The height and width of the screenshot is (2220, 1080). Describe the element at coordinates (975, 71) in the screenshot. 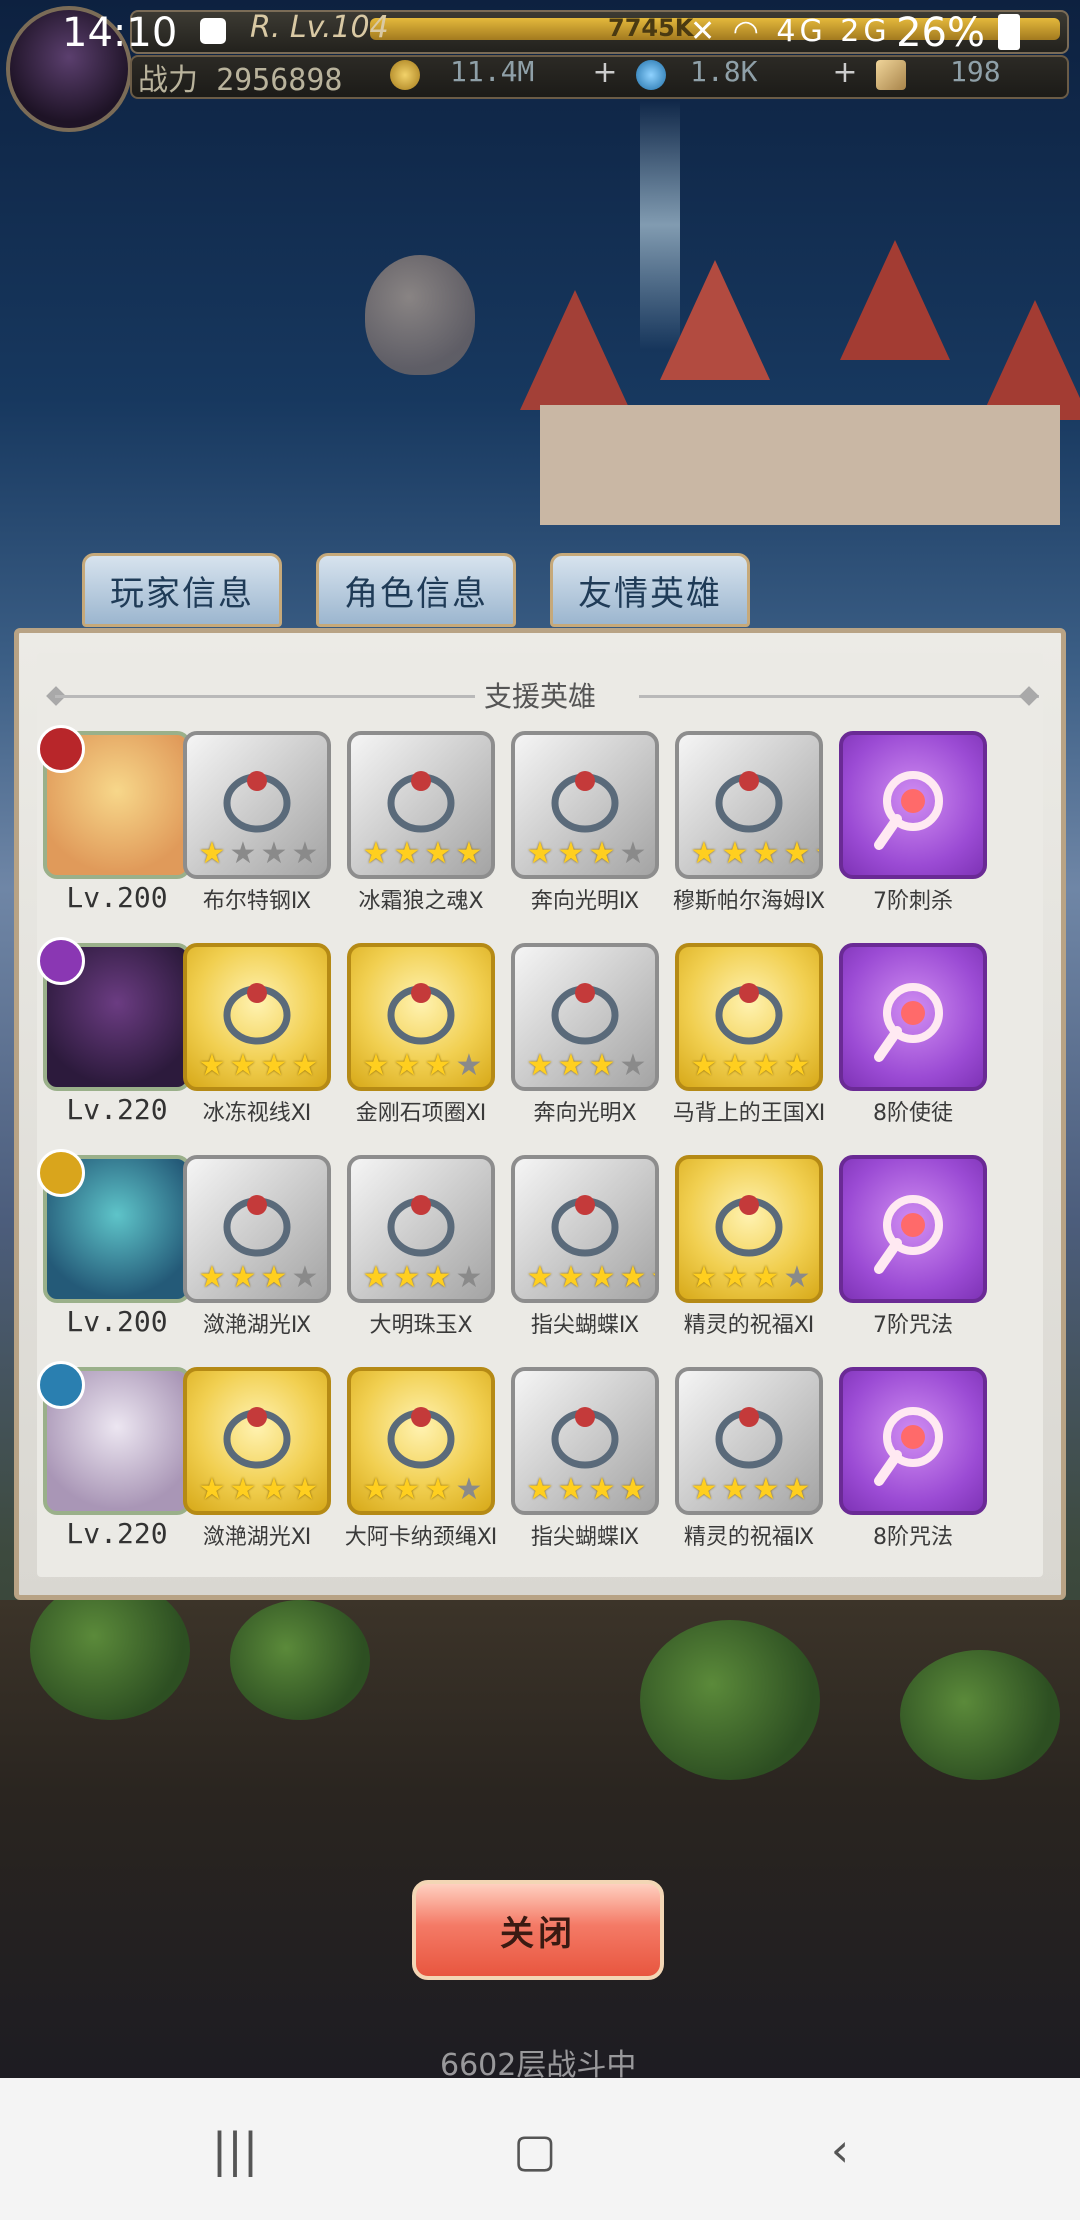

I see `ticket-value: 198` at that location.